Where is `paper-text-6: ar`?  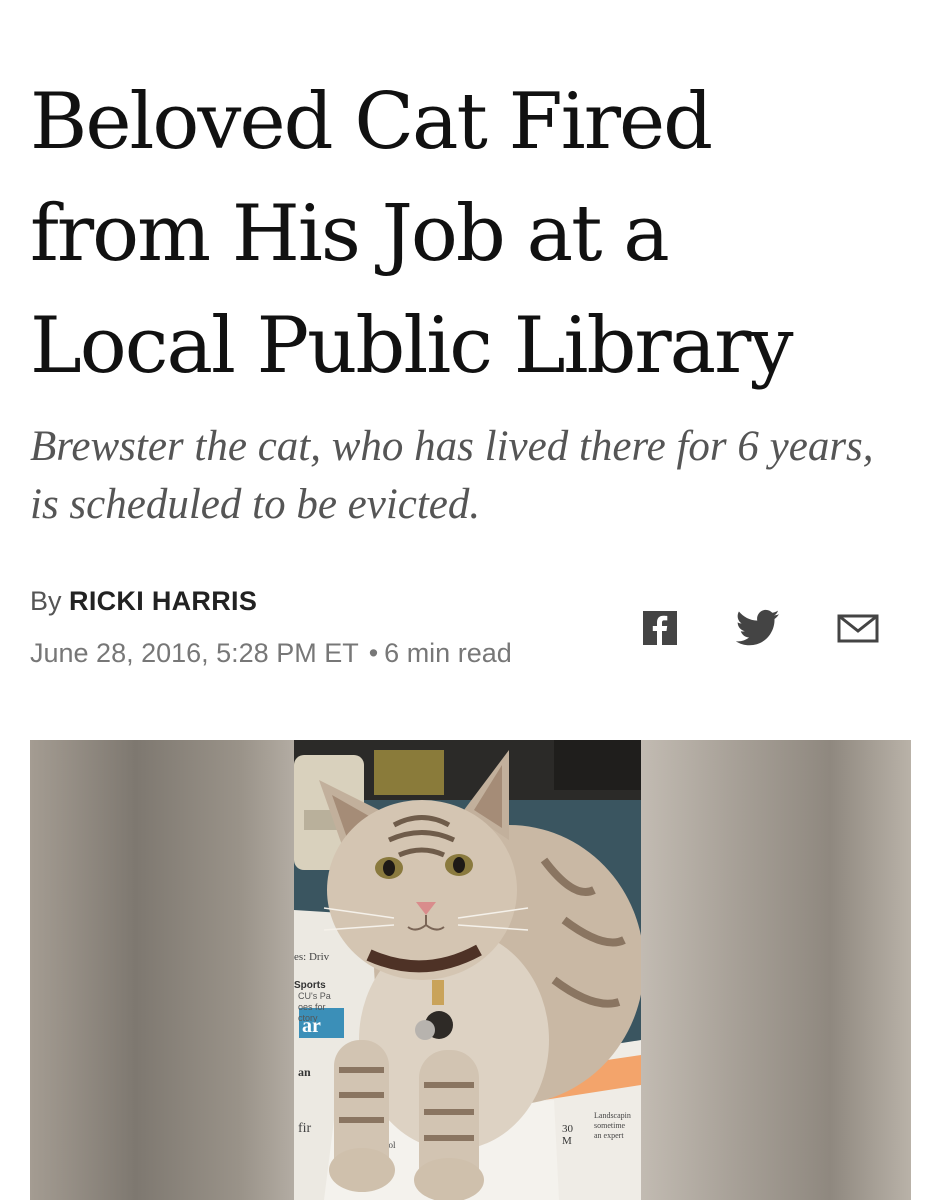
paper-text-6: ar is located at coordinates (311, 1026).